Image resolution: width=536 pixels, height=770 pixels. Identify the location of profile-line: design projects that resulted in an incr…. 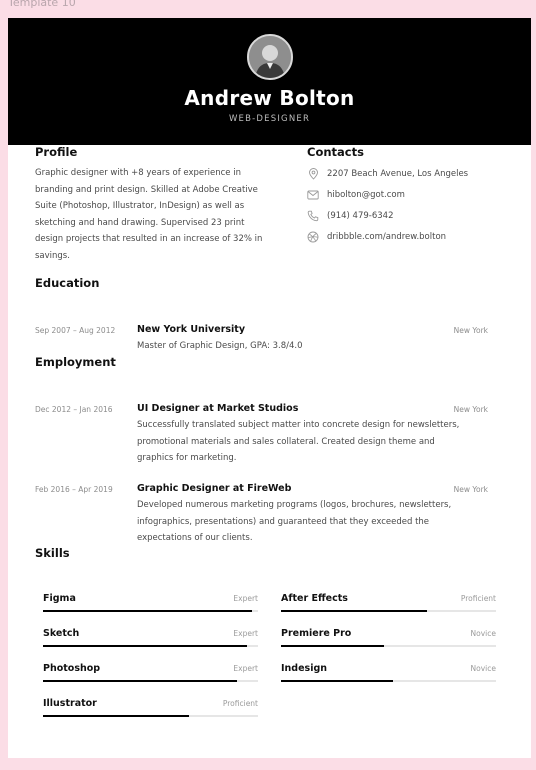
(149, 239).